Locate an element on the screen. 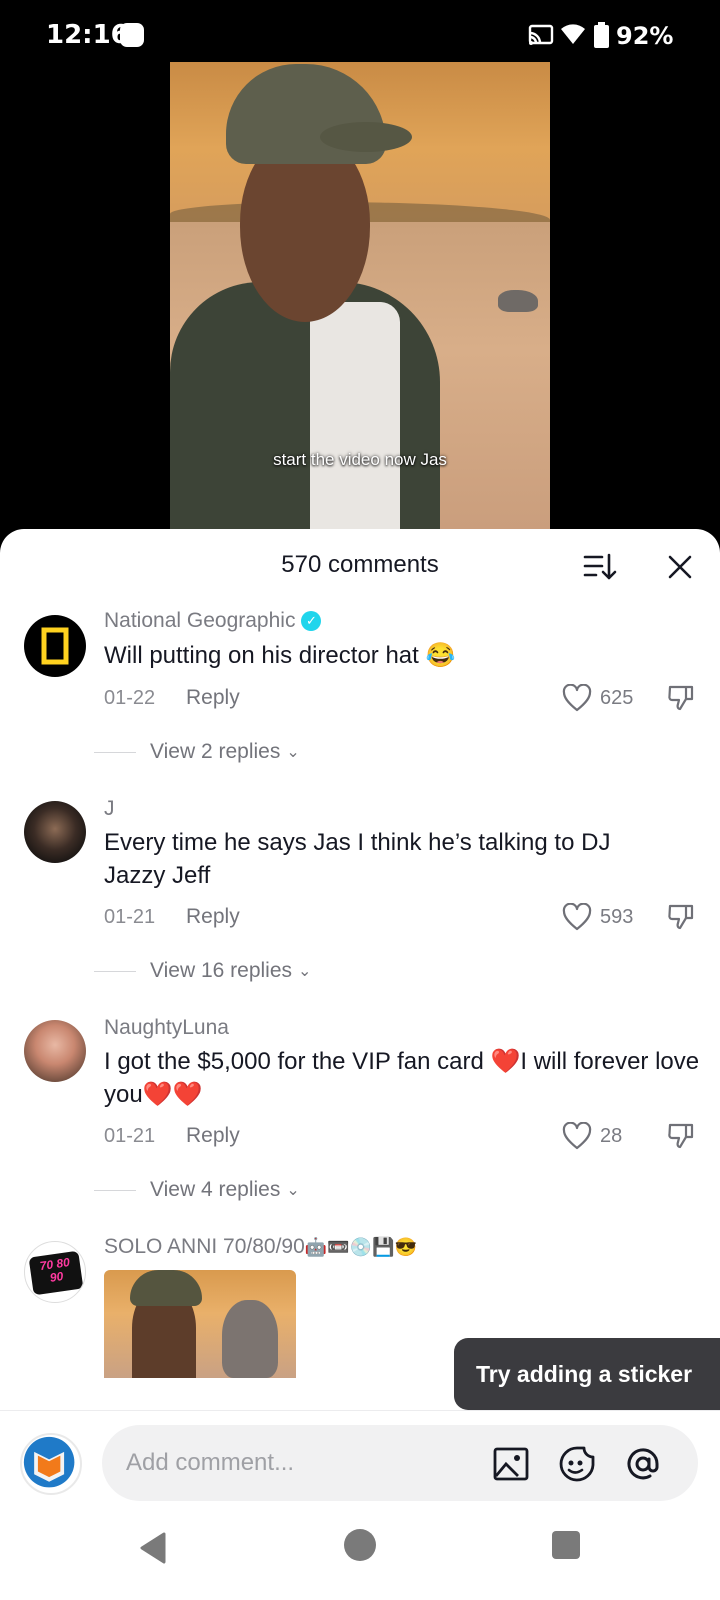 Image resolution: width=720 pixels, height=1600 pixels. sort-icon is located at coordinates (600, 567).